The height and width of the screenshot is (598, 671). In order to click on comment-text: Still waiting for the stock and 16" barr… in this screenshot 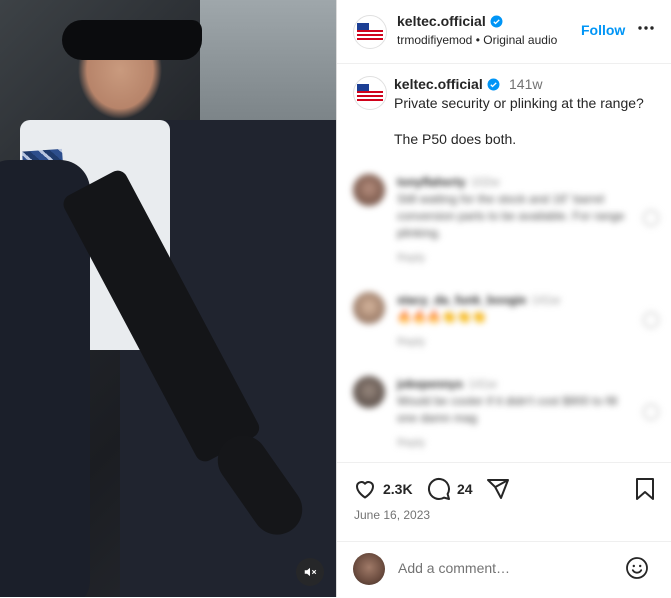, I will do `click(511, 216)`.